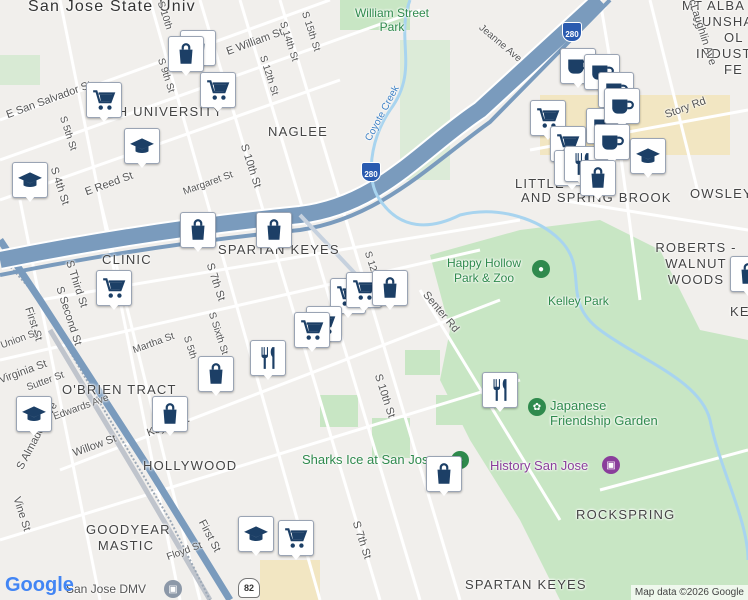 The image size is (748, 600). Describe the element at coordinates (541, 269) in the screenshot. I see `zoo-icon: ●` at that location.